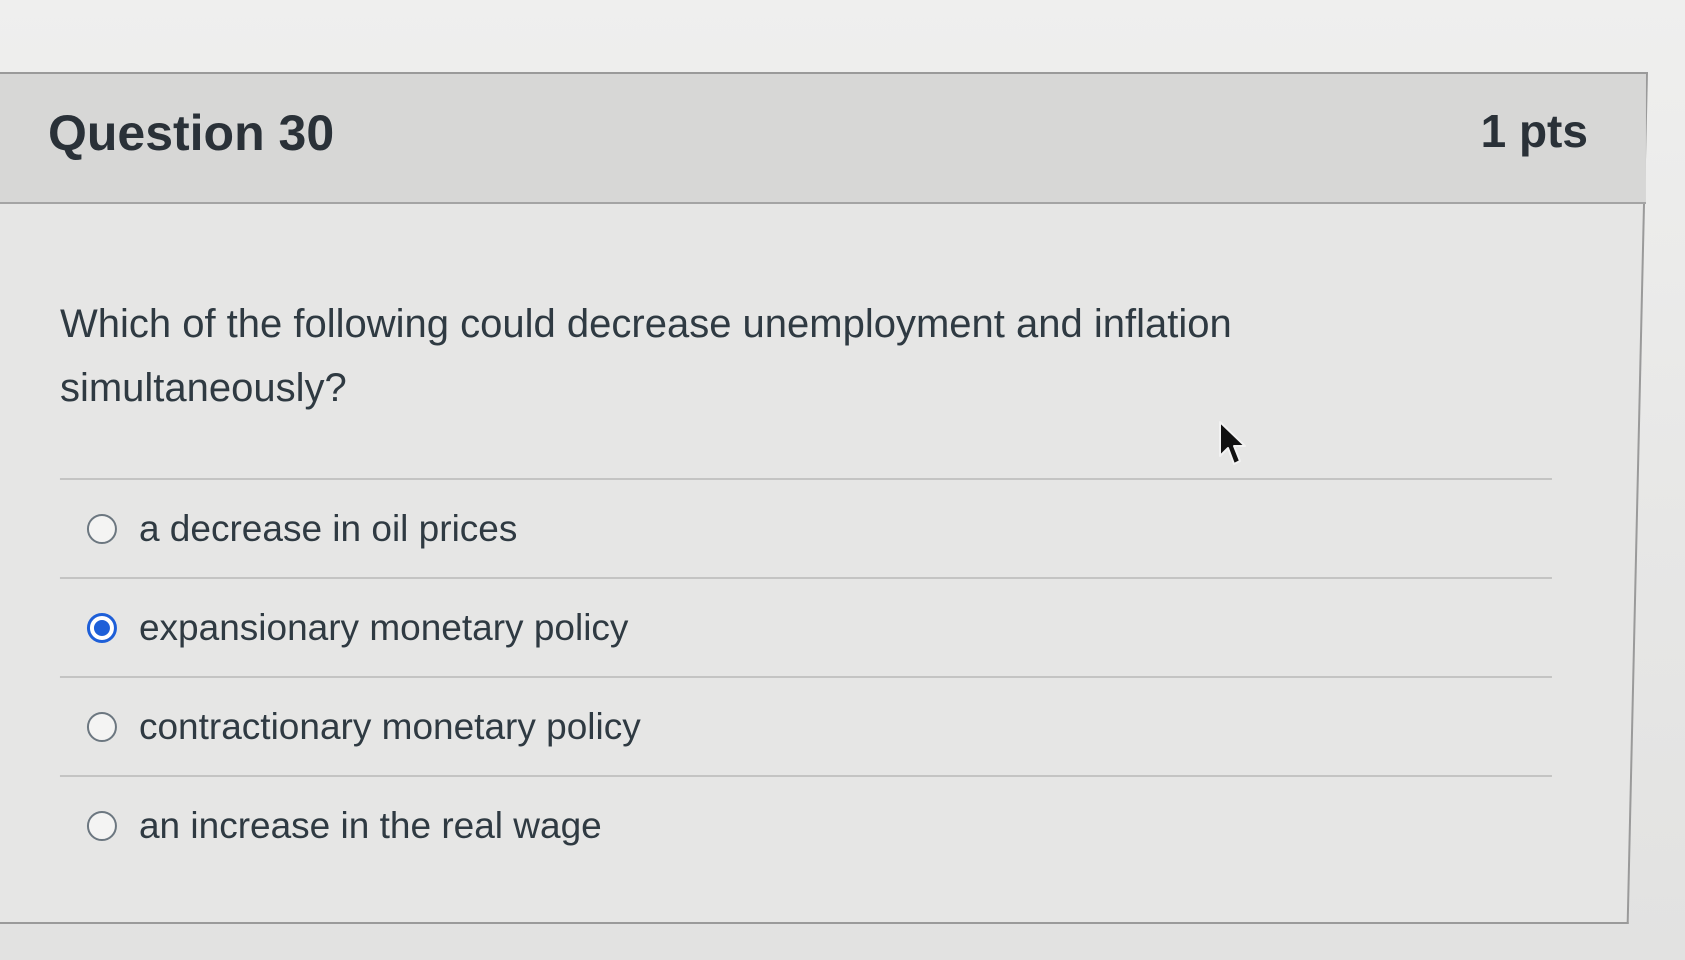 The image size is (1685, 960). Describe the element at coordinates (328, 528) in the screenshot. I see `answer-label: a decrease in oil prices` at that location.